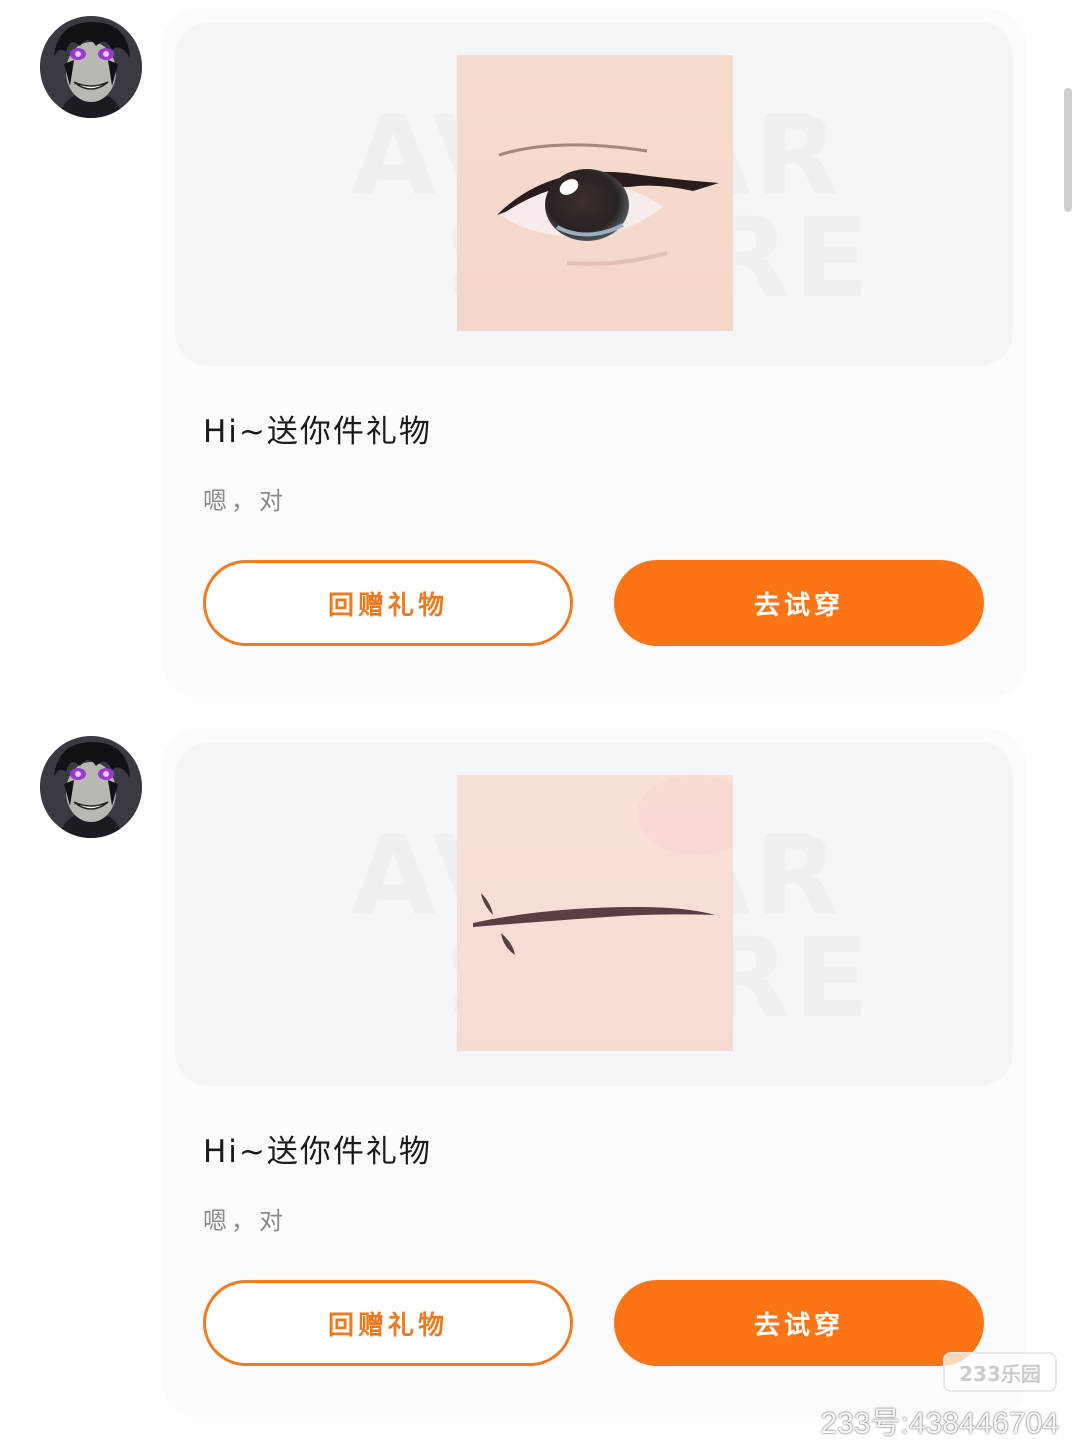  I want to click on mouth-makeup-icon, so click(595, 913).